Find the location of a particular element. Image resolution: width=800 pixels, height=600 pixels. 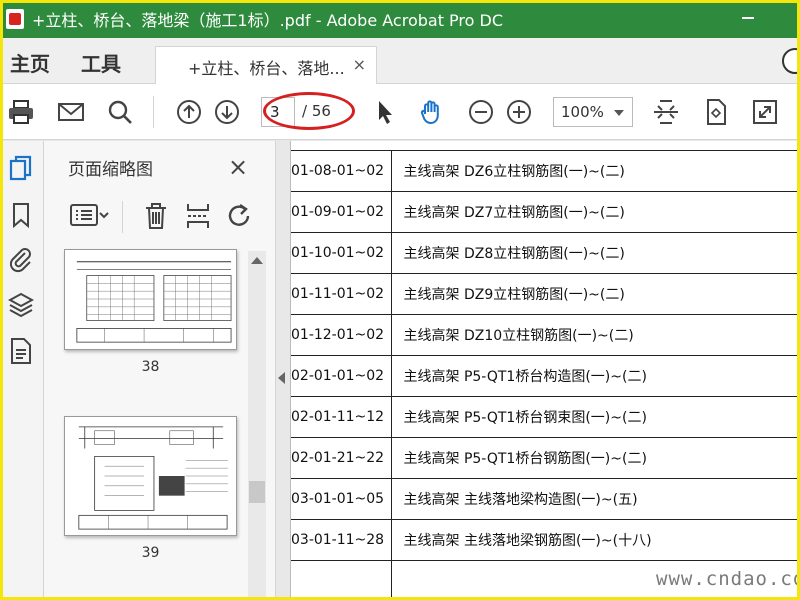

thumbnails-scrollbar is located at coordinates (257, 425).